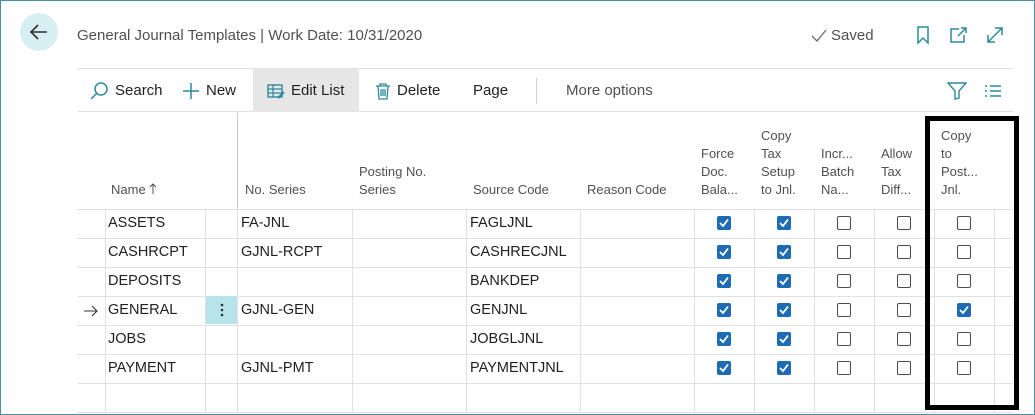  Describe the element at coordinates (144, 281) in the screenshot. I see `cell-name: DEPOSITS` at that location.